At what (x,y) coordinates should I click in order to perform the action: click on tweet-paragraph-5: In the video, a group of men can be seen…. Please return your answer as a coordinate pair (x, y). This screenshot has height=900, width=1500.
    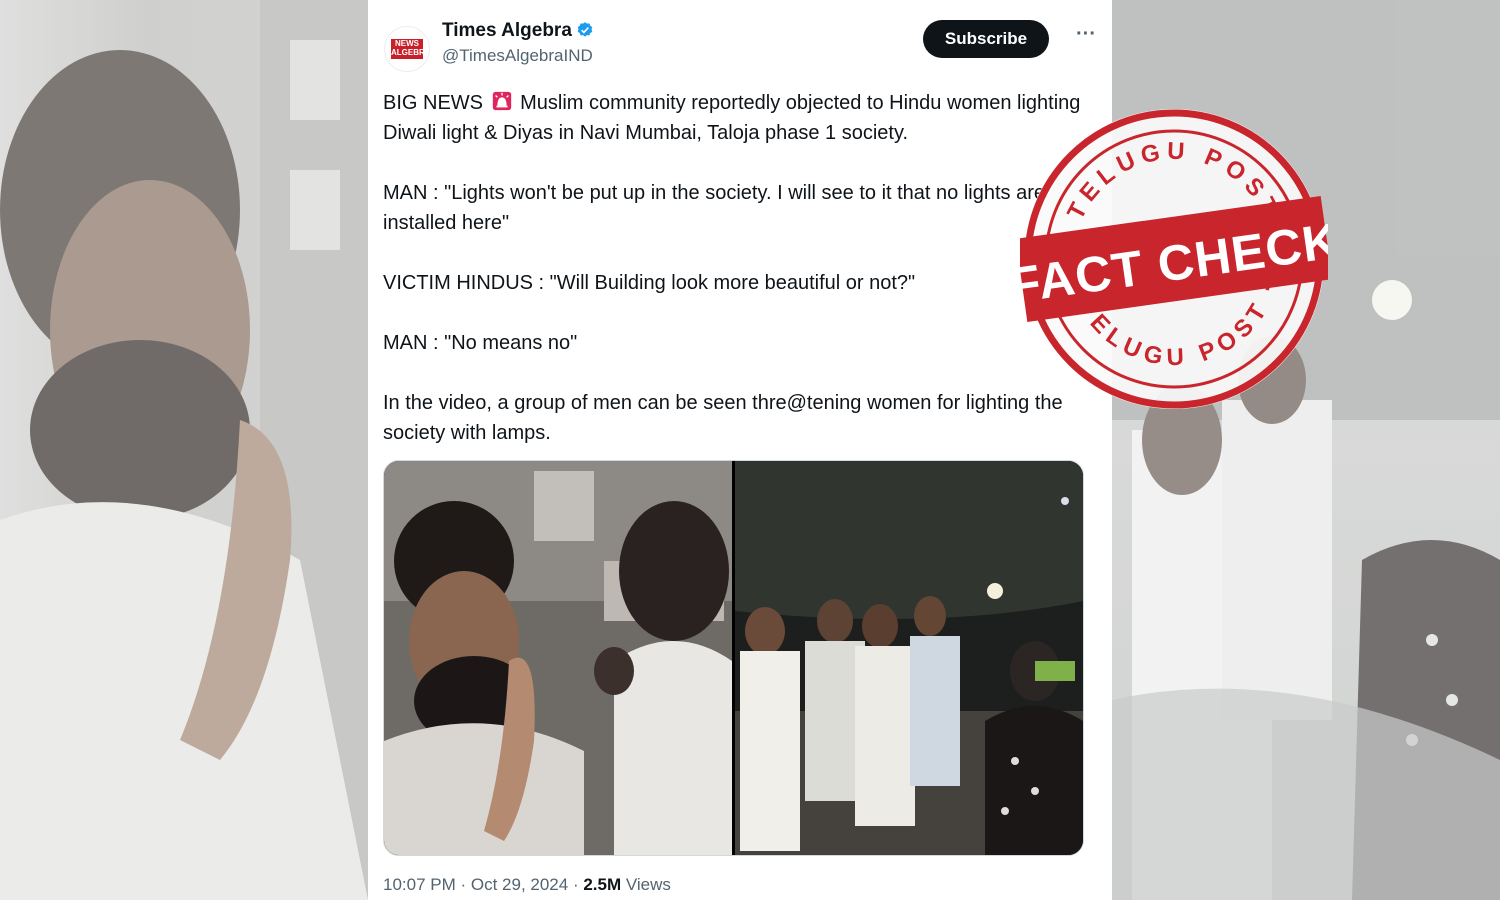
    Looking at the image, I should click on (726, 418).